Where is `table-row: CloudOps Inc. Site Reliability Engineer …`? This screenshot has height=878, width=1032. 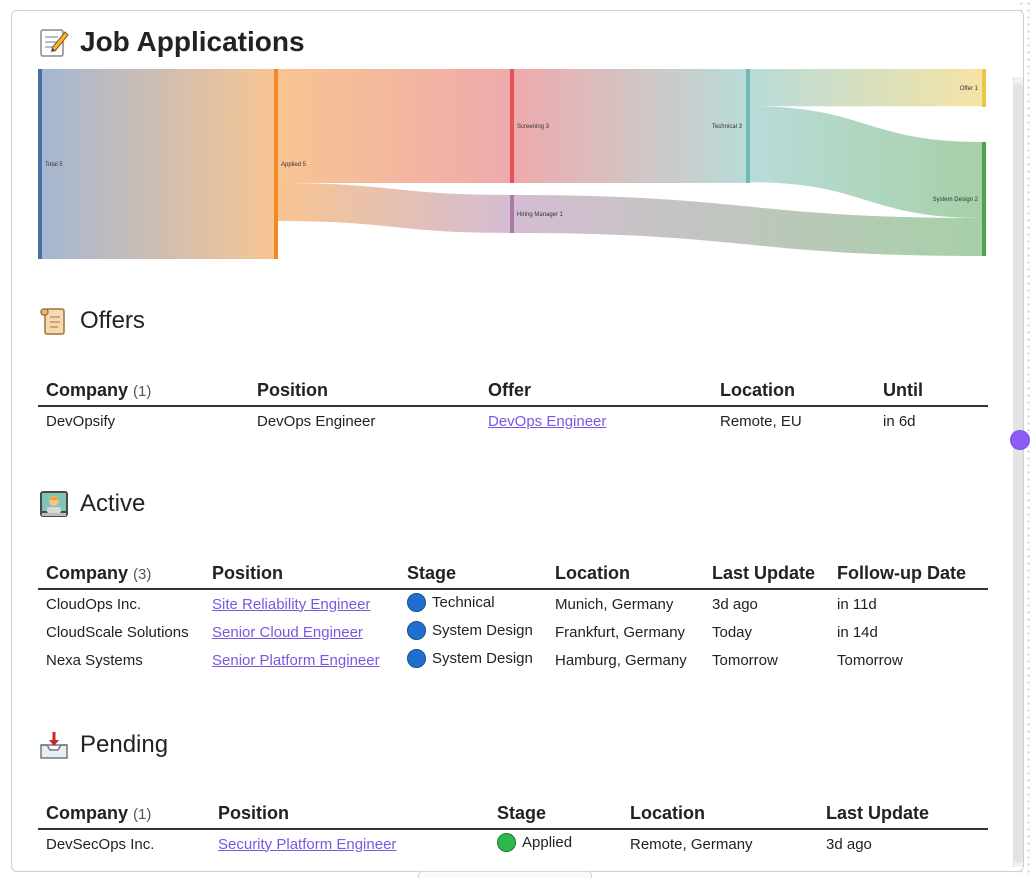
table-row: CloudOps Inc. Site Reliability Engineer … is located at coordinates (513, 603).